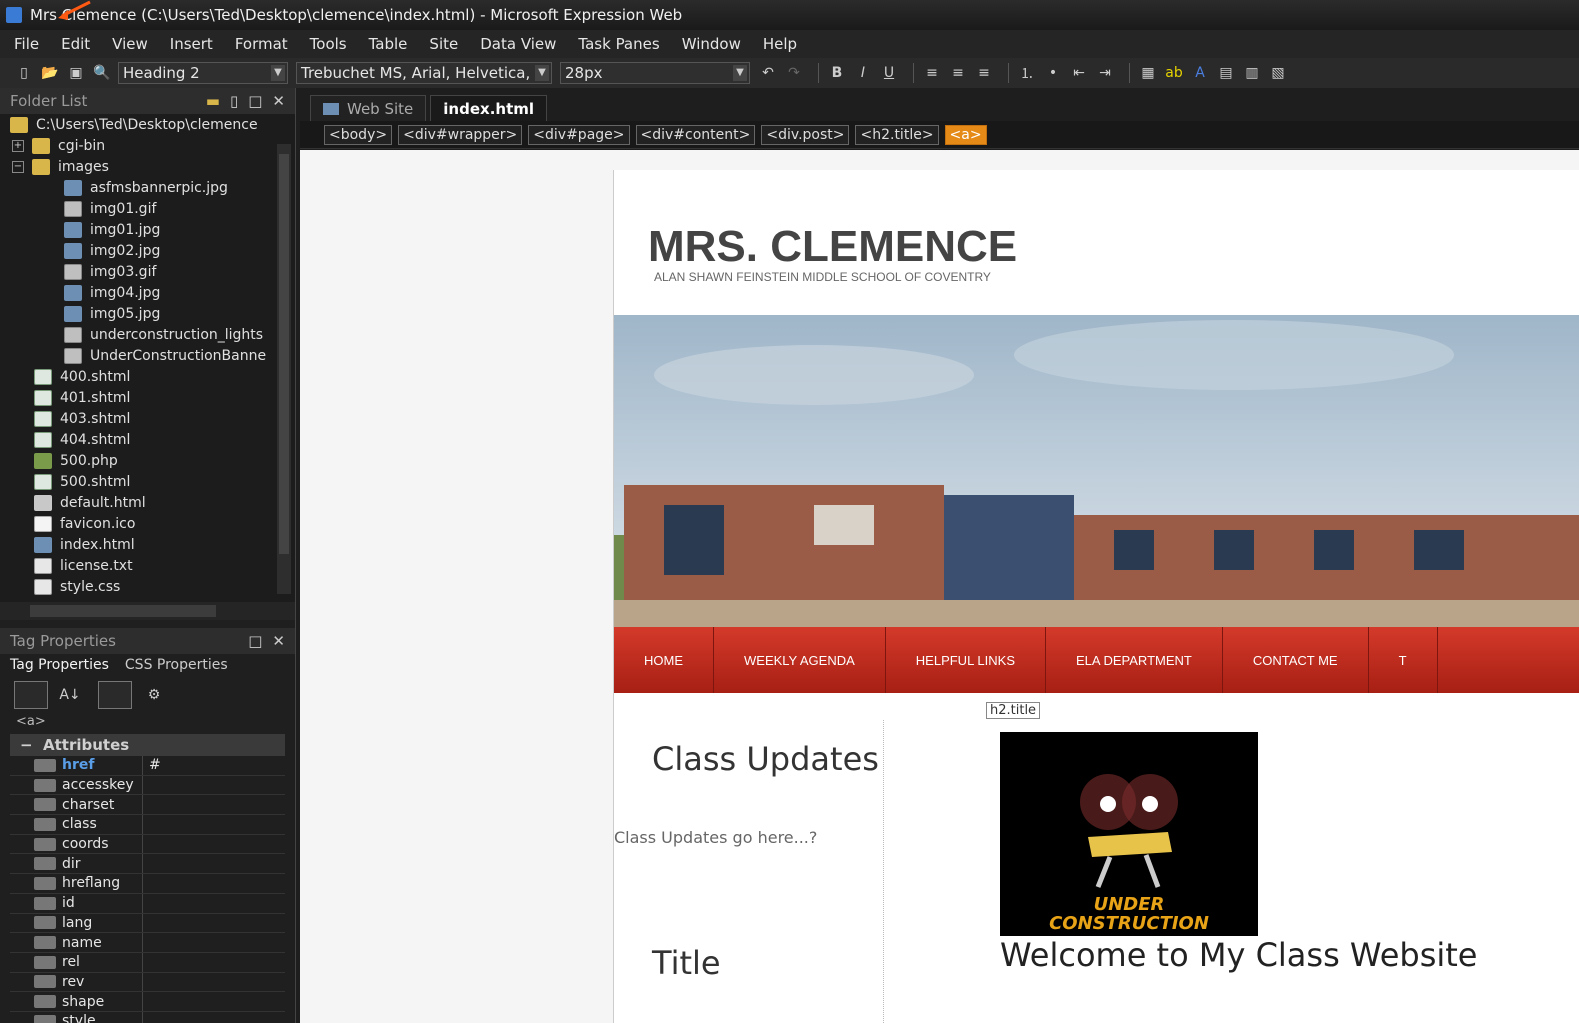 The height and width of the screenshot is (1023, 1579). I want to click on class-updates-heading: Class Updates, so click(765, 759).